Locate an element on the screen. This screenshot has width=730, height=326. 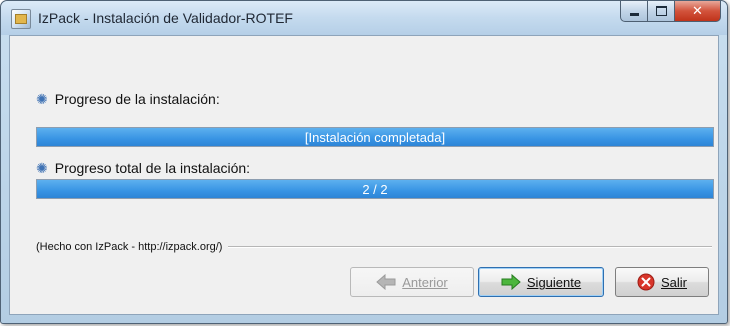
window-controls: ✕ is located at coordinates (670, 12).